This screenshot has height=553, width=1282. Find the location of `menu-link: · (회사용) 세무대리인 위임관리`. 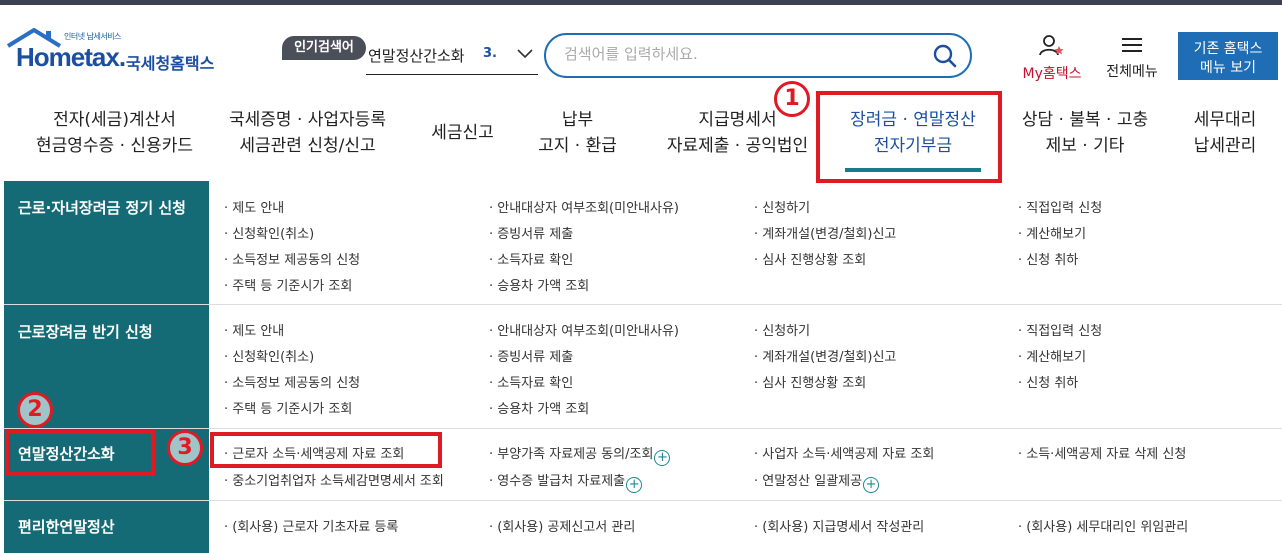

menu-link: · (회사용) 세무대리인 위임관리 is located at coordinates (1103, 525).